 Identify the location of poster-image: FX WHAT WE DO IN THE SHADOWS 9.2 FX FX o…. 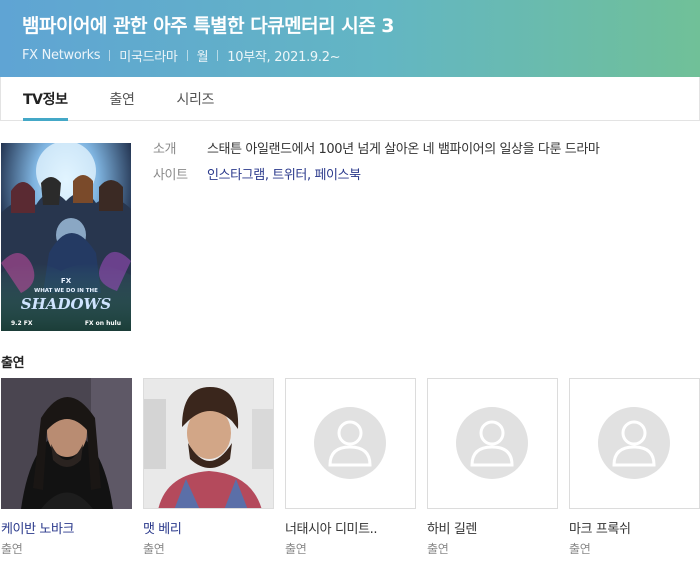
(66, 237).